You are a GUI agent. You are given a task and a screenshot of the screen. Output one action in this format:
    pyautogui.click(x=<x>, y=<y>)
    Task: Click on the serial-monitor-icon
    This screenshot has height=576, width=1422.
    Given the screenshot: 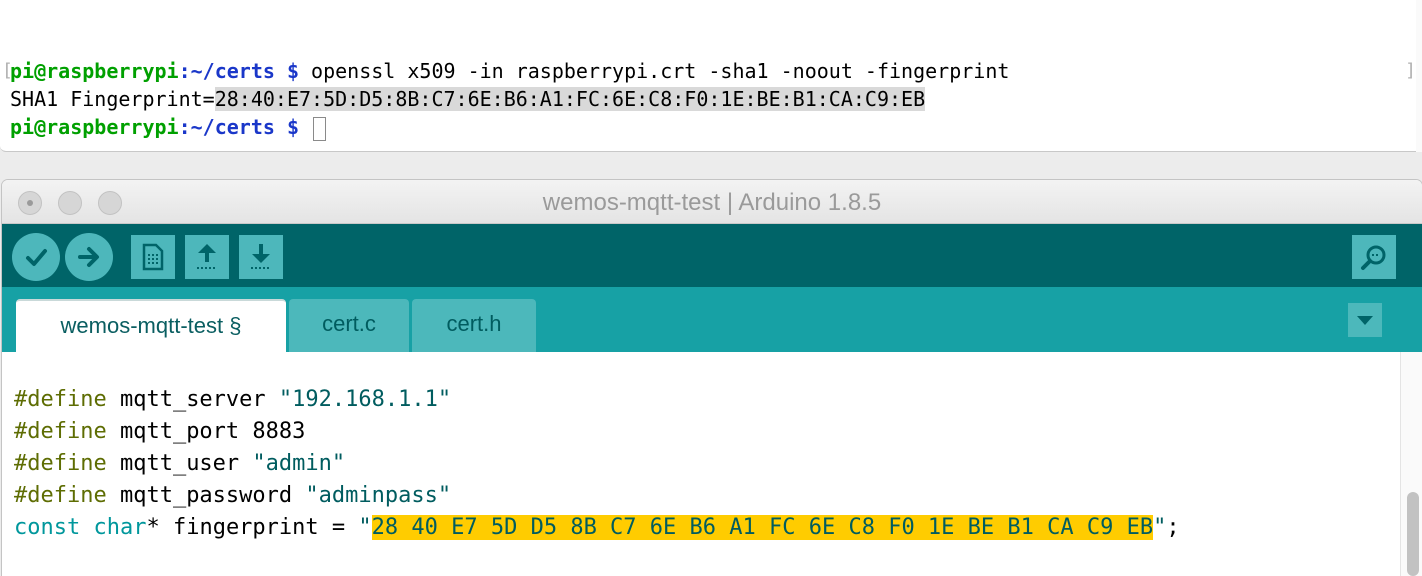 What is the action you would take?
    pyautogui.click(x=1373, y=257)
    